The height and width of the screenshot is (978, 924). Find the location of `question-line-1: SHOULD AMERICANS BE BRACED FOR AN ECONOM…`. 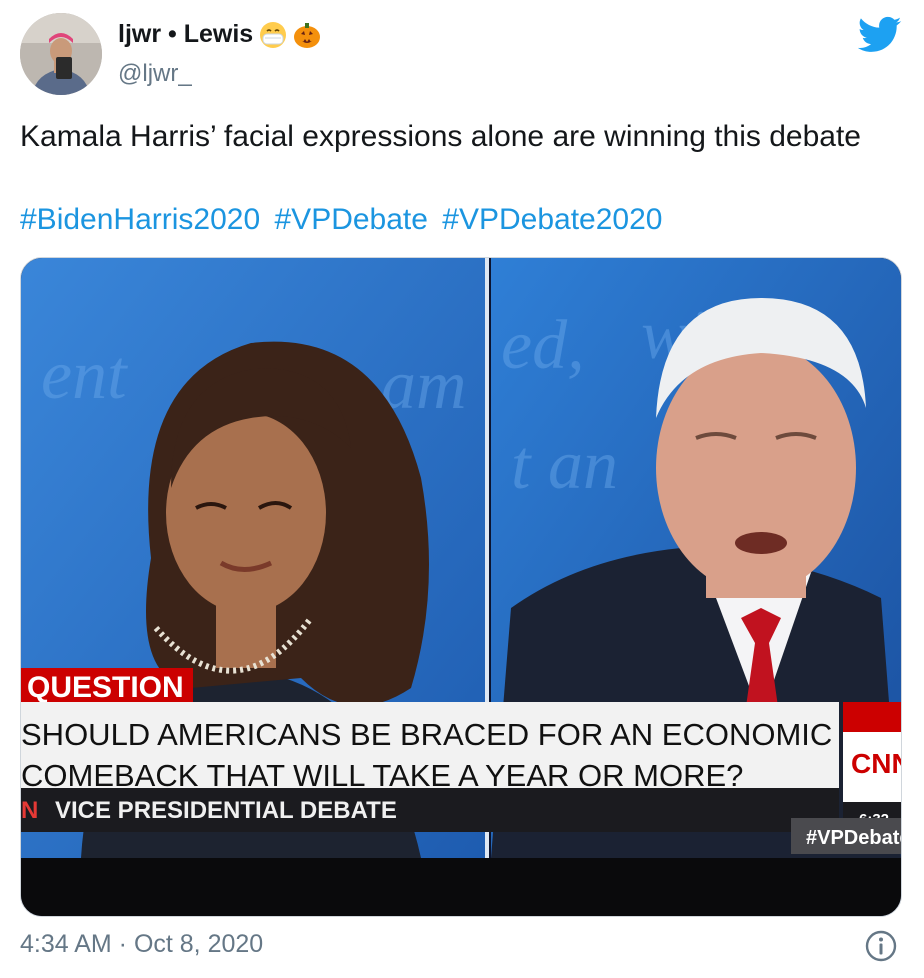

question-line-1: SHOULD AMERICANS BE BRACED FOR AN ECONOM… is located at coordinates (426, 734).